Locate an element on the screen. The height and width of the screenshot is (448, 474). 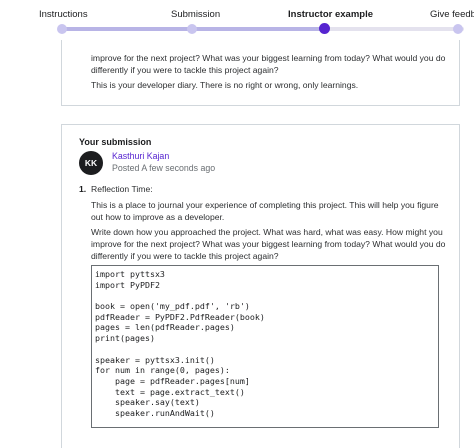
code-line: speaker.say(text) is located at coordinates (147, 402).